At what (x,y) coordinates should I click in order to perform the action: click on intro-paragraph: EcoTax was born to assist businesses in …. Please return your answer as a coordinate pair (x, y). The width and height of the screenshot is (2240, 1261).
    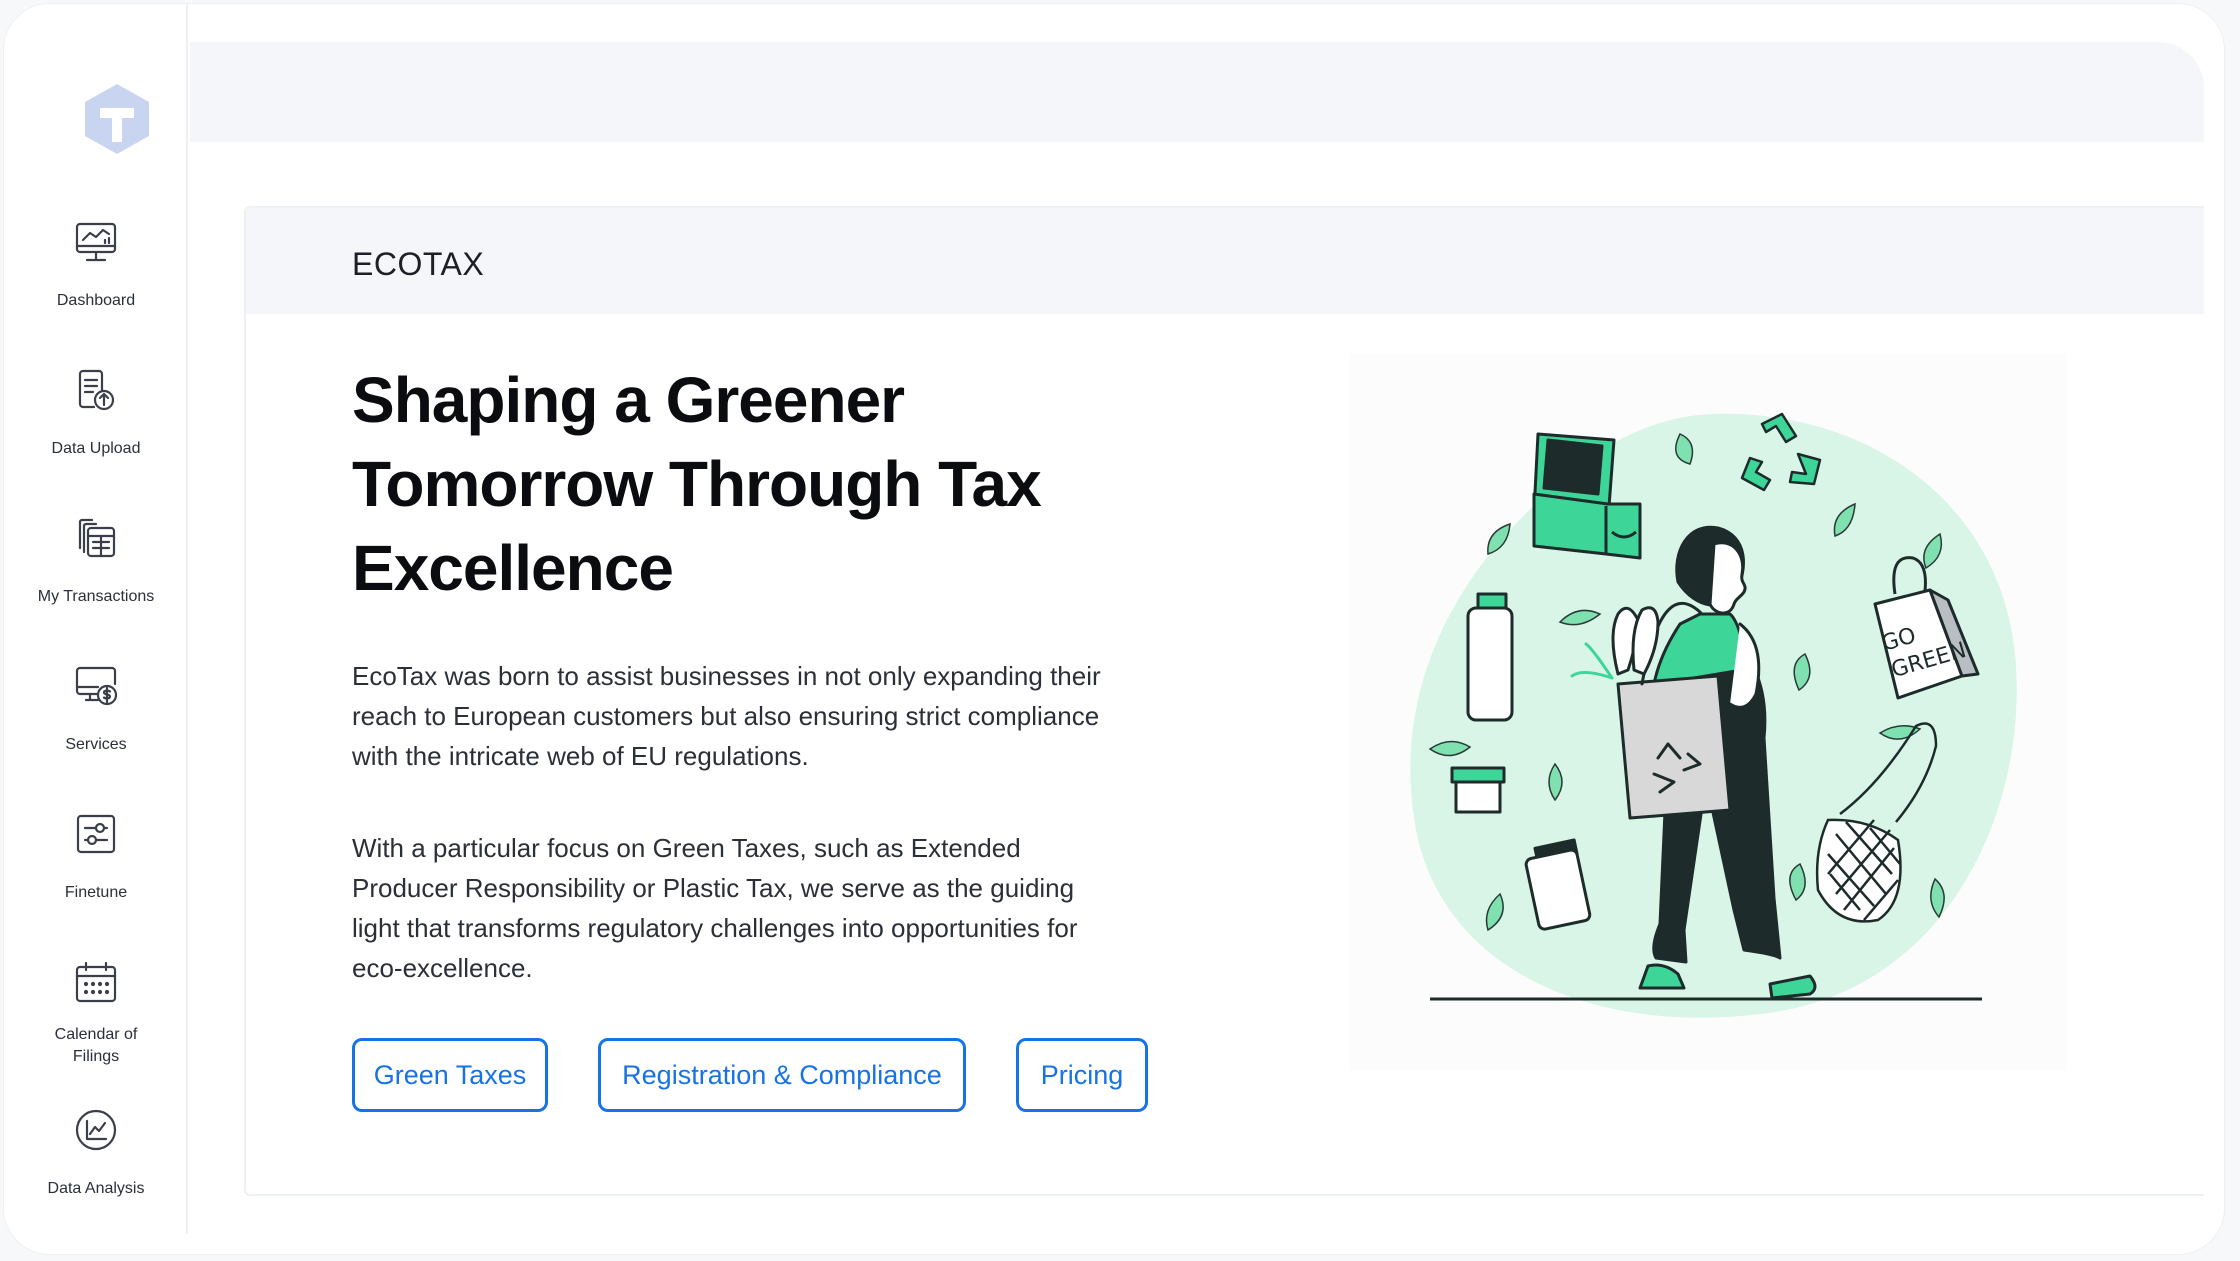
    Looking at the image, I should click on (726, 716).